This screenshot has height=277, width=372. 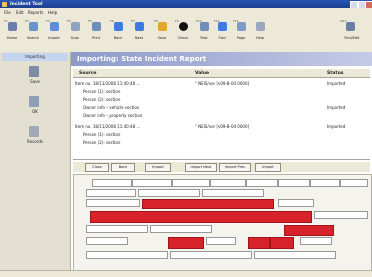 I want to click on find-edit-icon, so click(x=350, y=26).